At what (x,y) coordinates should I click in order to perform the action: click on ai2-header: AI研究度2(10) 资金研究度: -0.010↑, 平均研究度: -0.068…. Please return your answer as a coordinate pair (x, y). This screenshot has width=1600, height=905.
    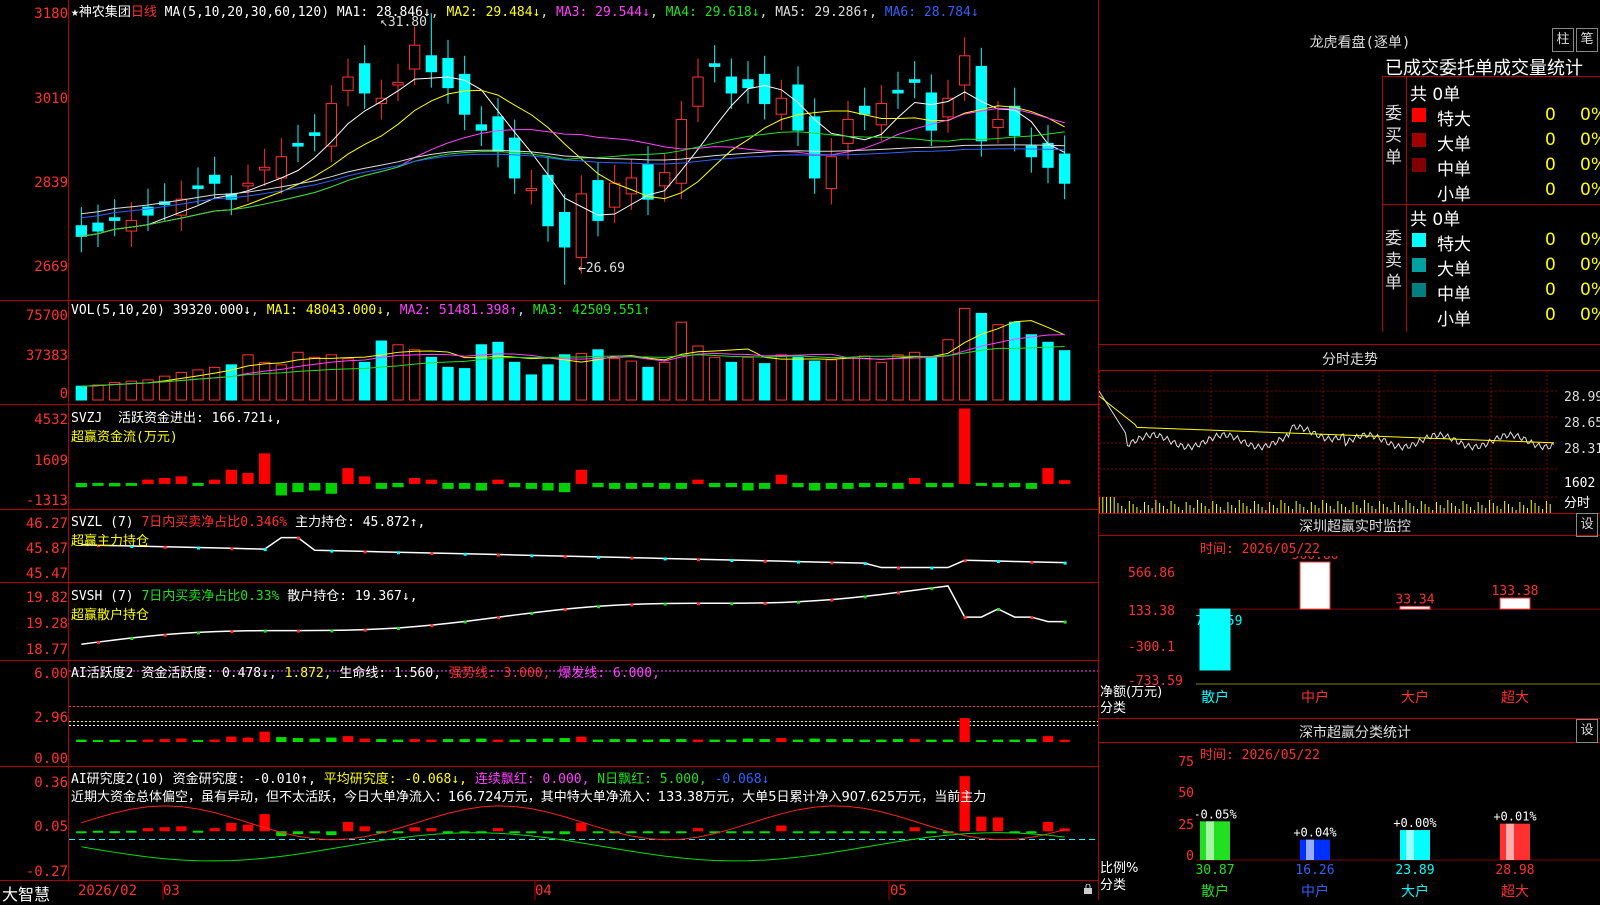
    Looking at the image, I should click on (420, 777).